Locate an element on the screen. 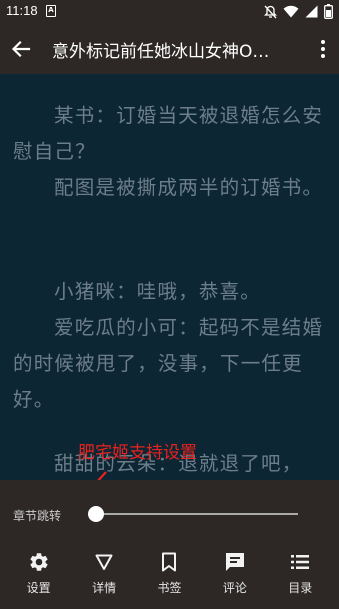  nav-item-toc: 目录 is located at coordinates (300, 575).